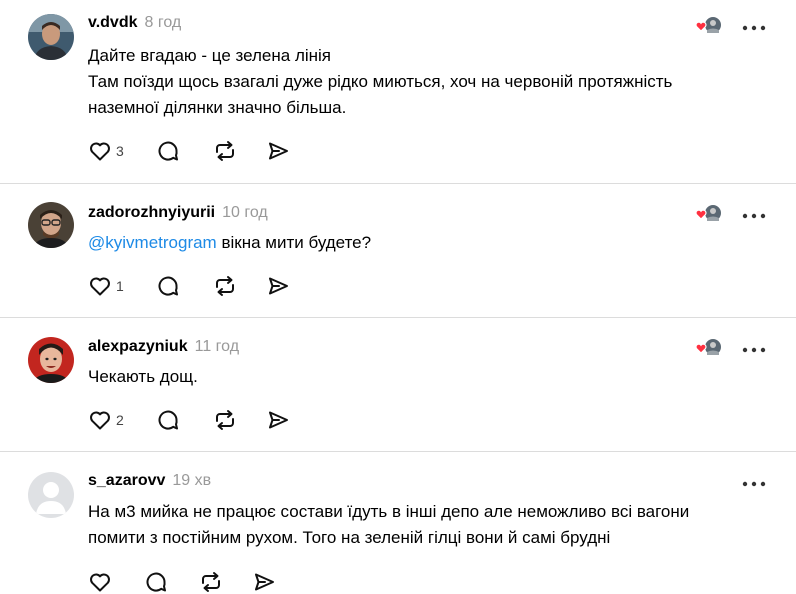  I want to click on timestamp: 8 год, so click(163, 22).